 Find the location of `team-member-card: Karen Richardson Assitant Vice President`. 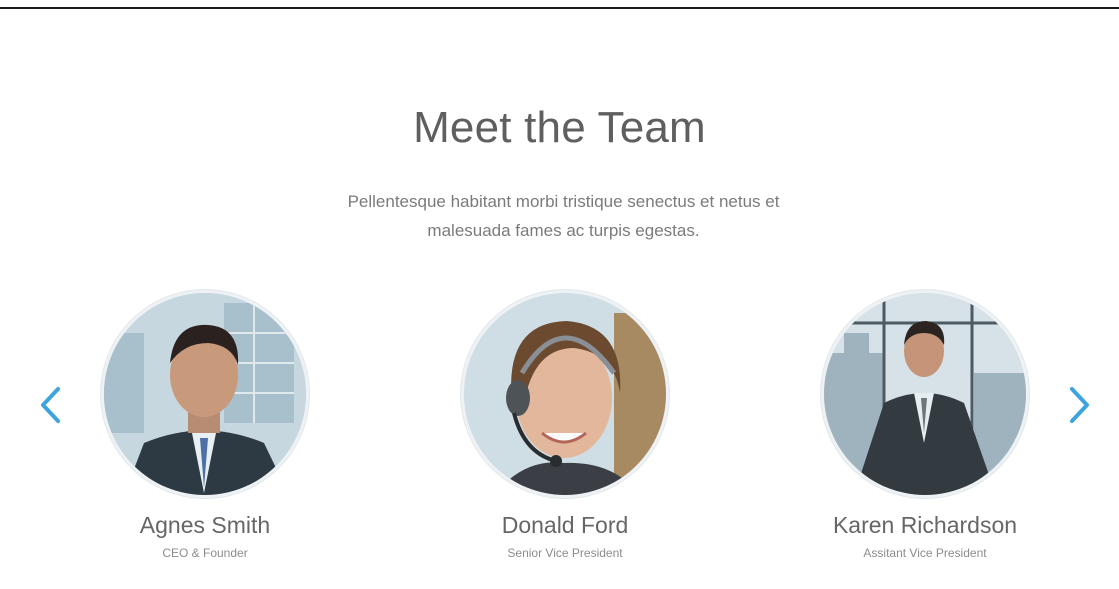

team-member-card: Karen Richardson Assitant Vice President is located at coordinates (925, 425).